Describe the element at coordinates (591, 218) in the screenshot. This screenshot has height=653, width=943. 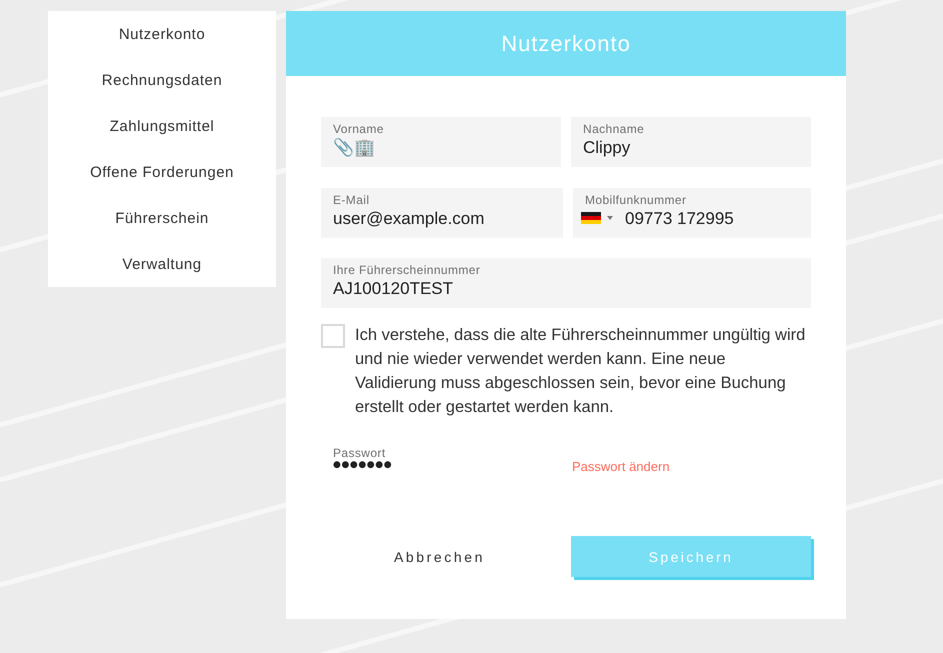
I see `flag-icon` at that location.